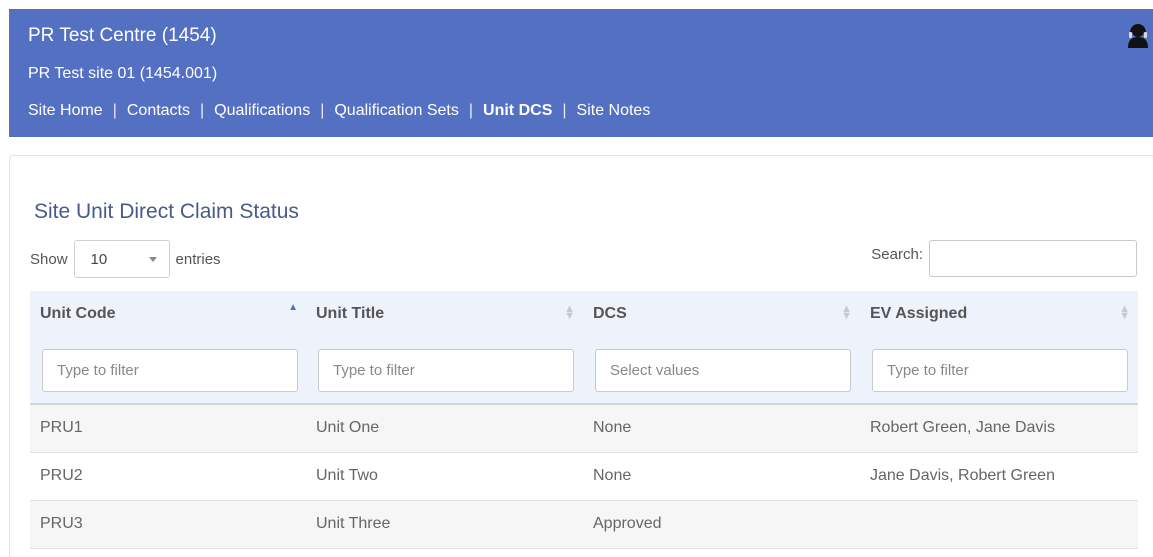  What do you see at coordinates (61, 475) in the screenshot?
I see `cell-unit-code: PRU2` at bounding box center [61, 475].